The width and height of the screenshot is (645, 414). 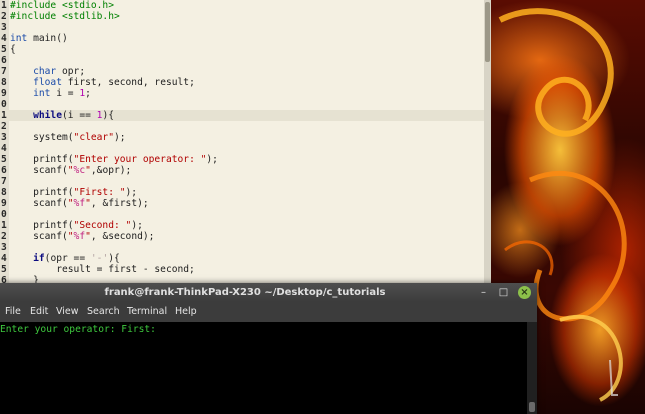 I want to click on code-line: 4 if(opr == '-'){, so click(x=242, y=258).